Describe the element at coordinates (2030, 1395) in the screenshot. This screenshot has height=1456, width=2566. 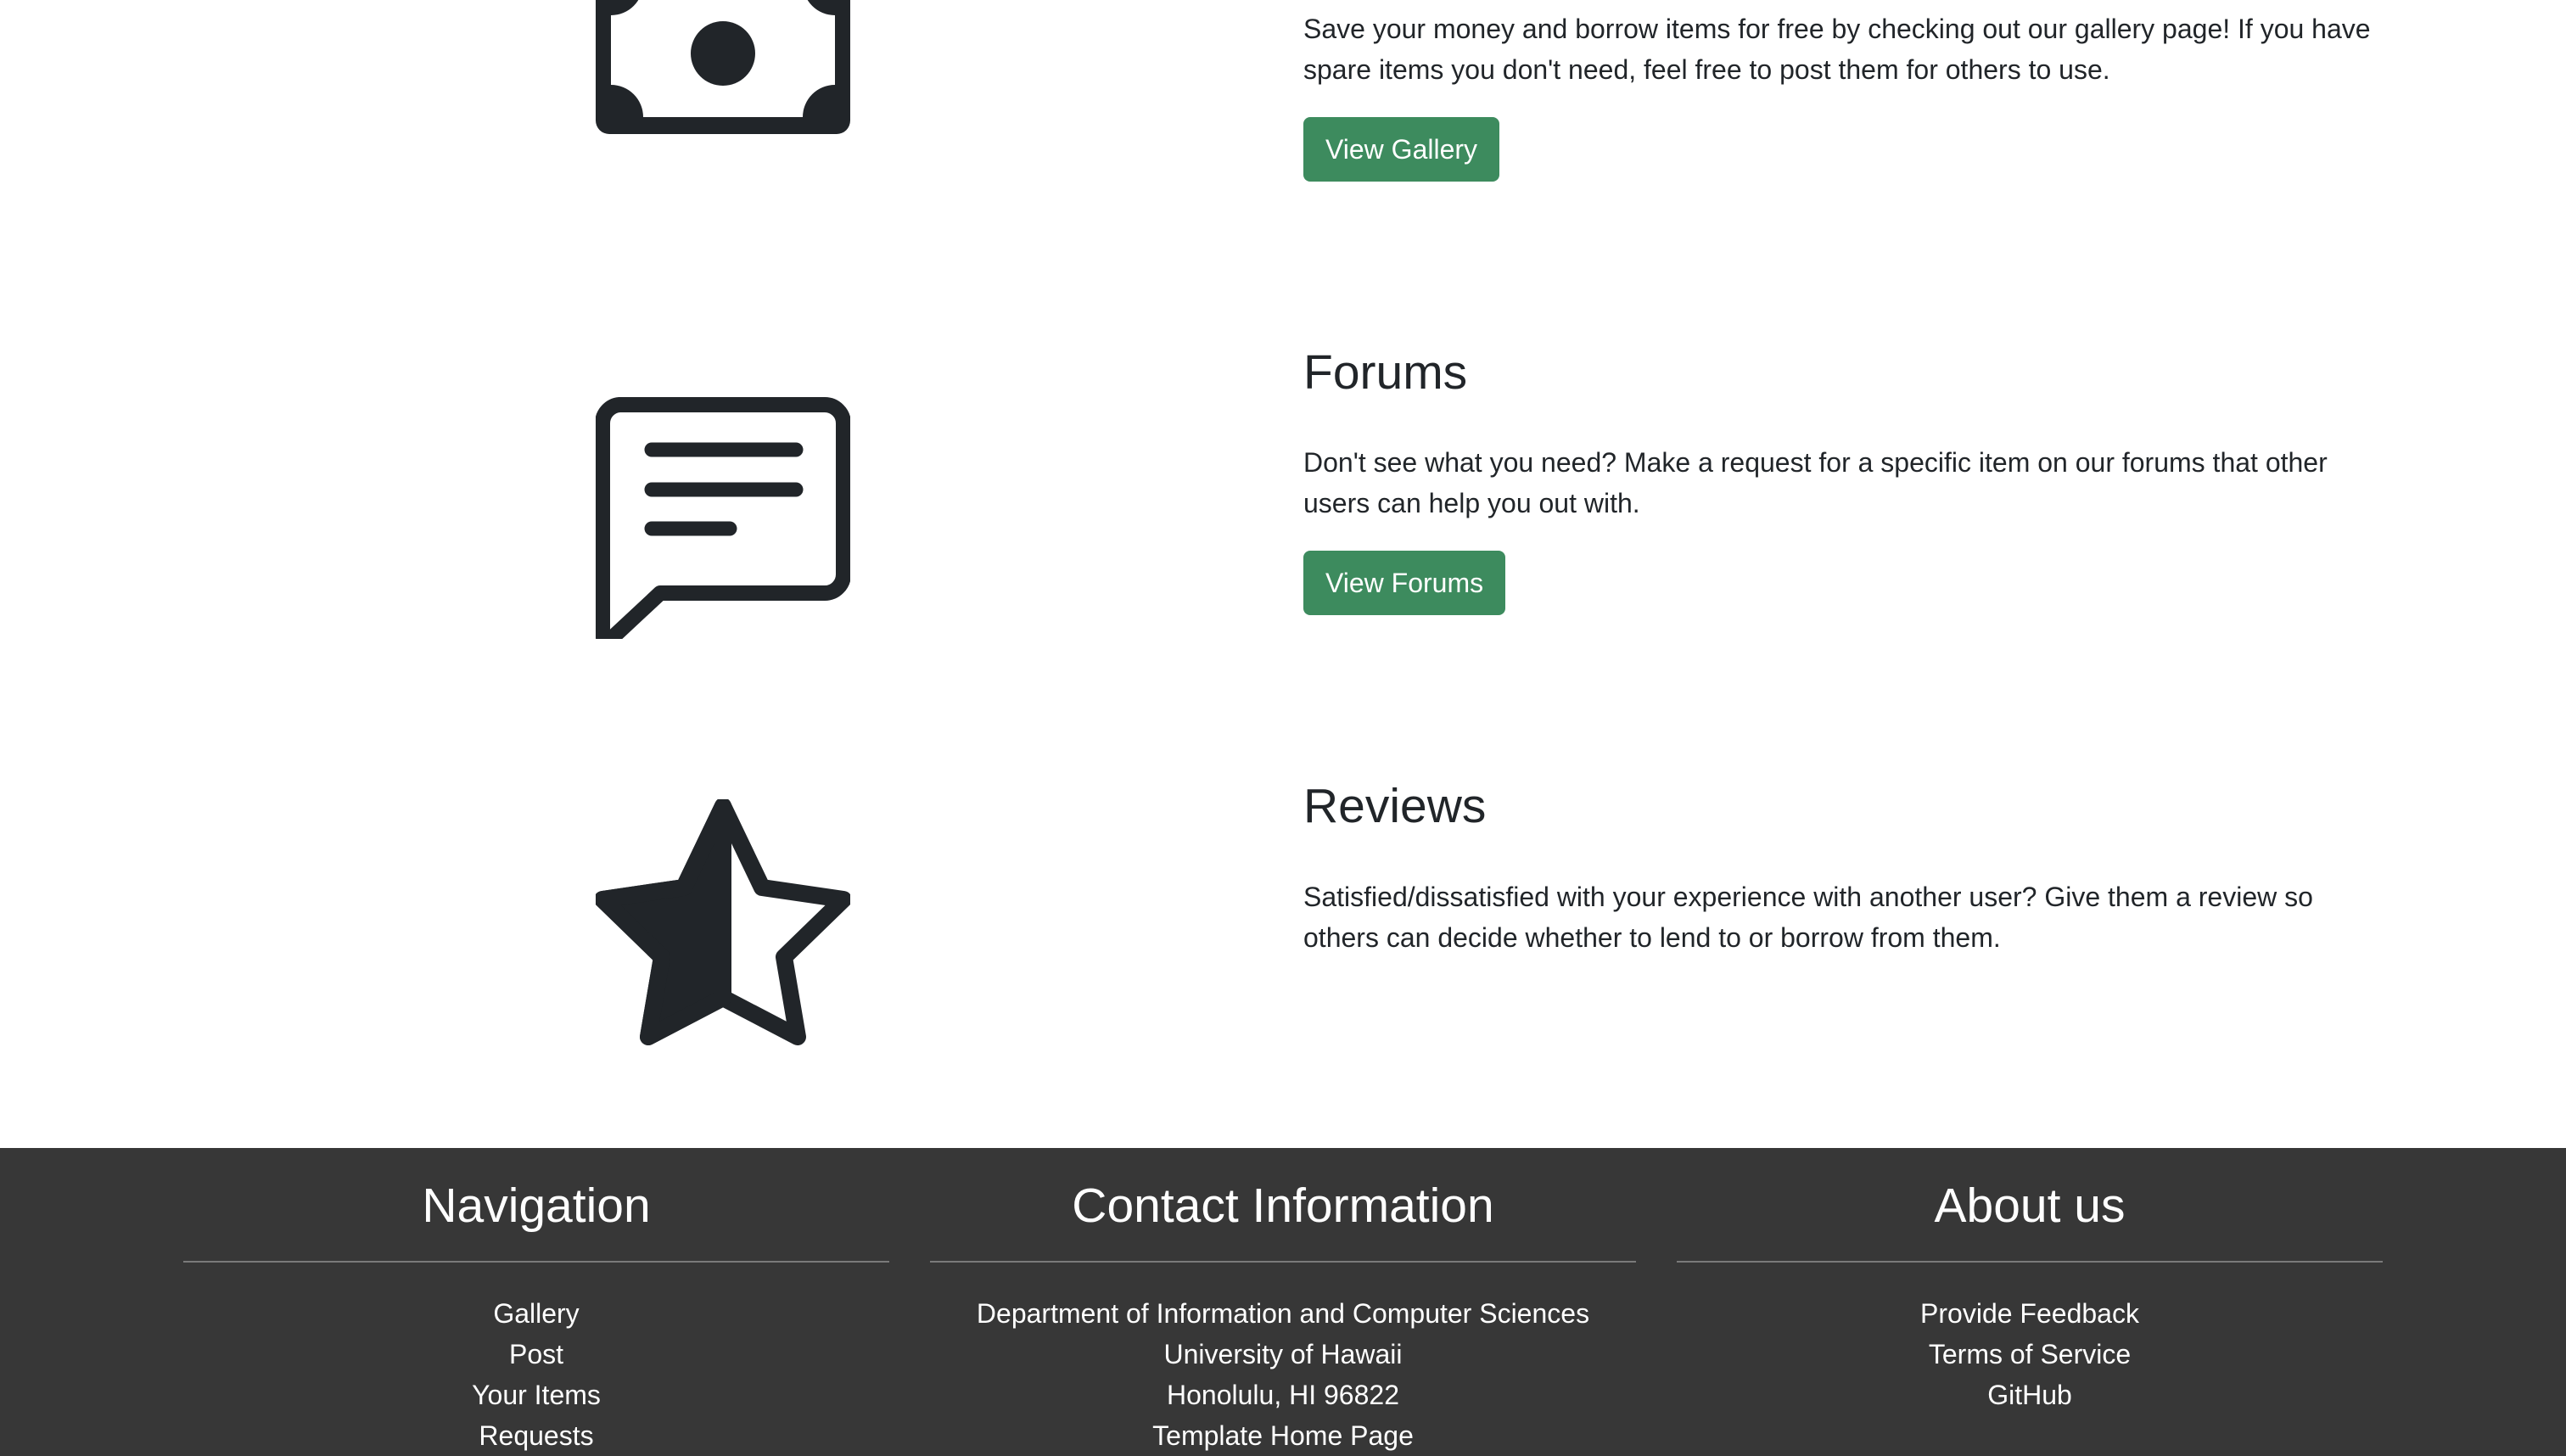
I see `footer-link-github: GitHub` at that location.